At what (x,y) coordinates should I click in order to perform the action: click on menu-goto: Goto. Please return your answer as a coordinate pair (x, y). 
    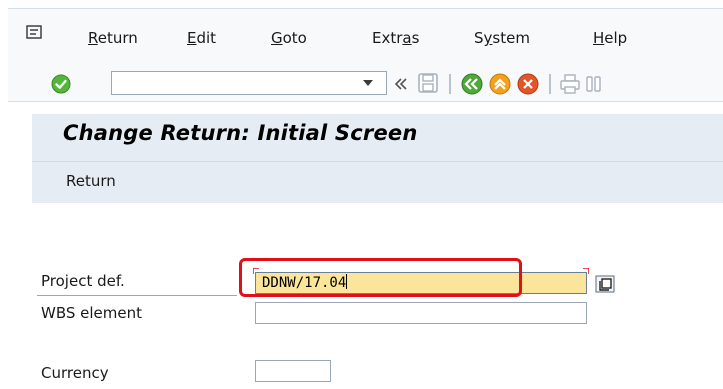
    Looking at the image, I should click on (289, 38).